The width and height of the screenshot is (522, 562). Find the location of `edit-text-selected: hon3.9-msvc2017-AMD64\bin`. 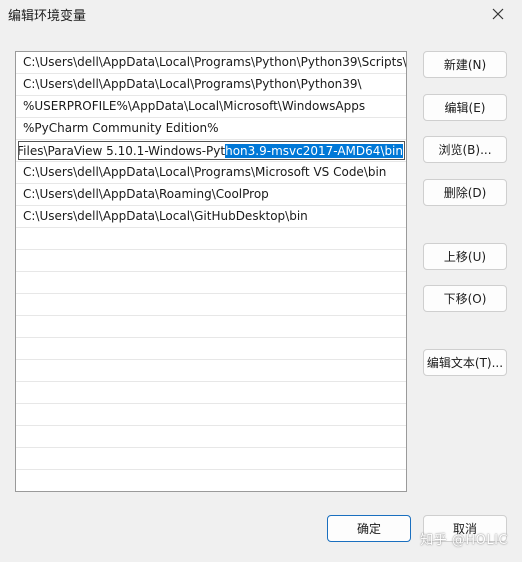

edit-text-selected: hon3.9-msvc2017-AMD64\bin is located at coordinates (314, 151).